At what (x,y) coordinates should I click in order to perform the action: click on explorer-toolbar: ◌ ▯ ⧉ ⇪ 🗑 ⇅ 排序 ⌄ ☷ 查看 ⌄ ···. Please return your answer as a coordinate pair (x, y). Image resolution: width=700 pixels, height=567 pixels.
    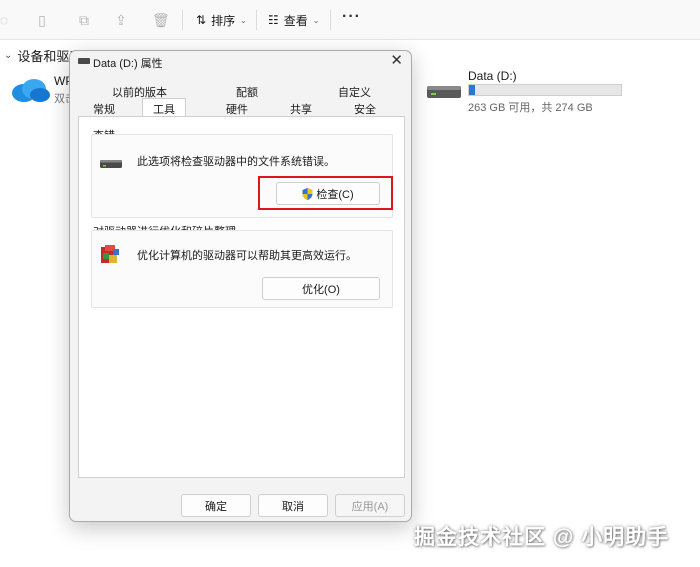
    Looking at the image, I should click on (350, 20).